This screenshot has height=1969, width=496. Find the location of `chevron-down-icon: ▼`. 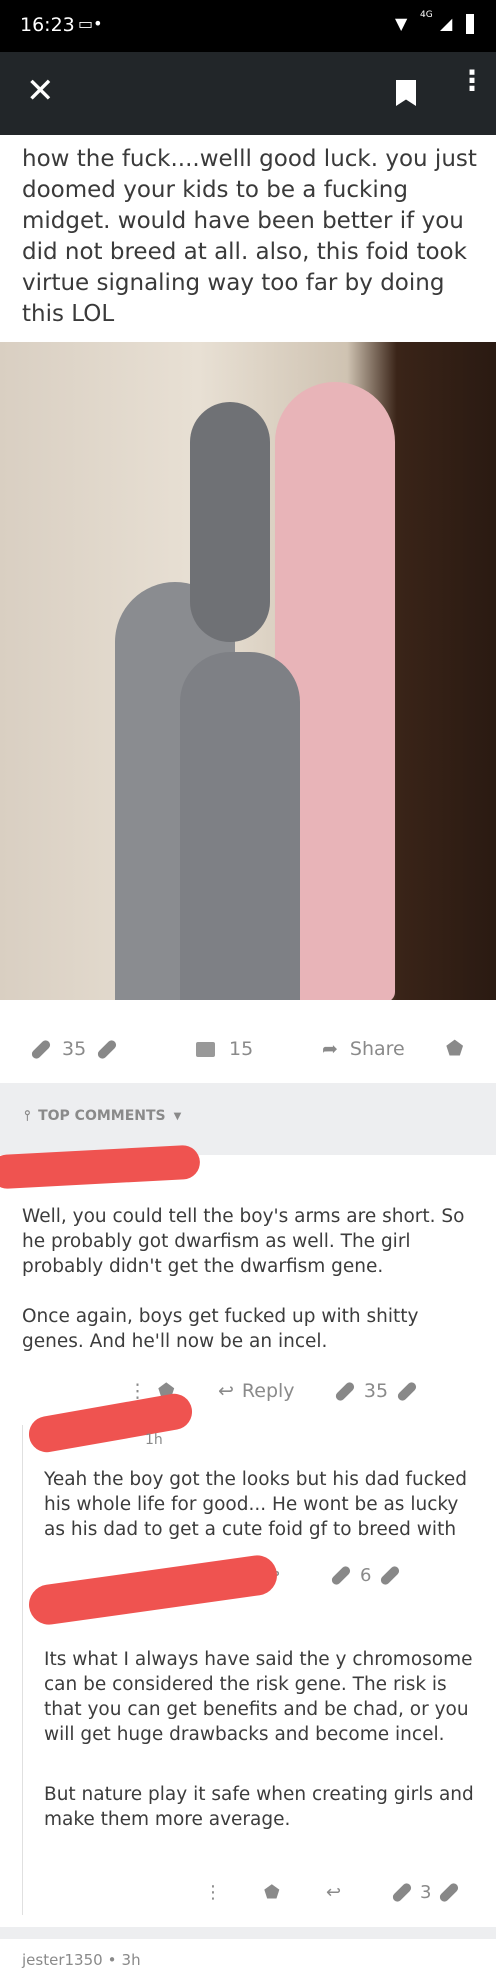

chevron-down-icon: ▼ is located at coordinates (177, 1116).